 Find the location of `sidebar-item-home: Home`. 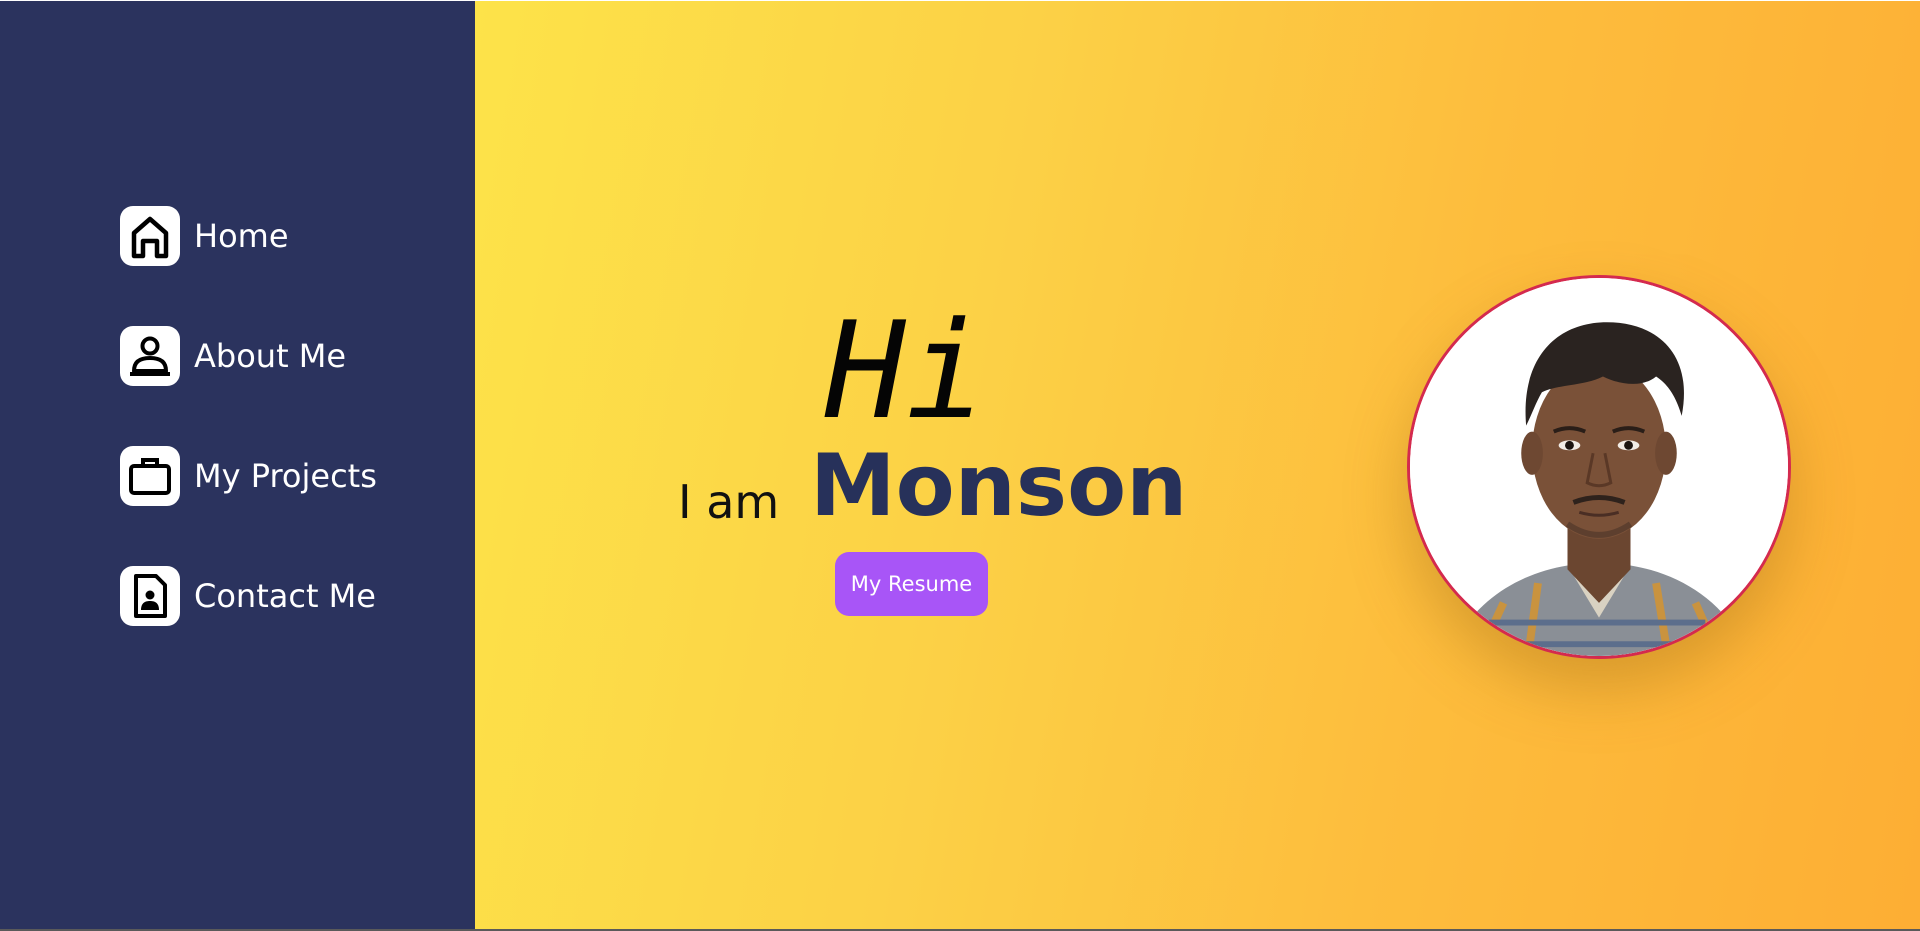

sidebar-item-home: Home is located at coordinates (204, 236).